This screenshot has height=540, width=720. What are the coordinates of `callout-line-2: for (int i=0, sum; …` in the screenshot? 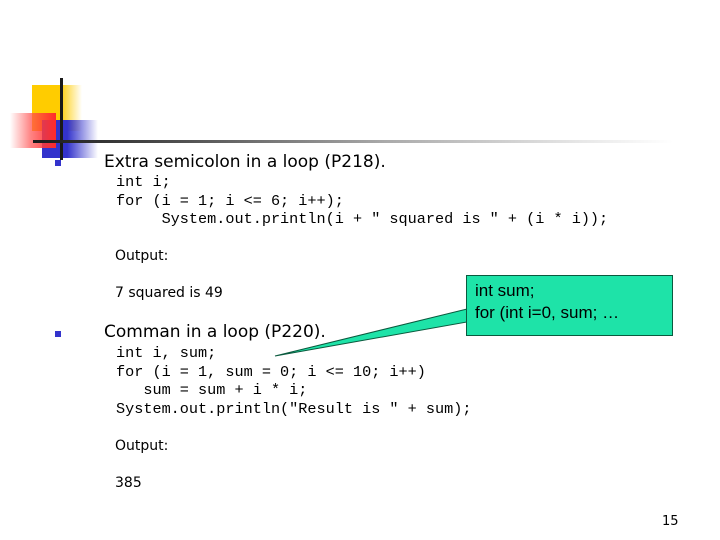 It's located at (547, 312).